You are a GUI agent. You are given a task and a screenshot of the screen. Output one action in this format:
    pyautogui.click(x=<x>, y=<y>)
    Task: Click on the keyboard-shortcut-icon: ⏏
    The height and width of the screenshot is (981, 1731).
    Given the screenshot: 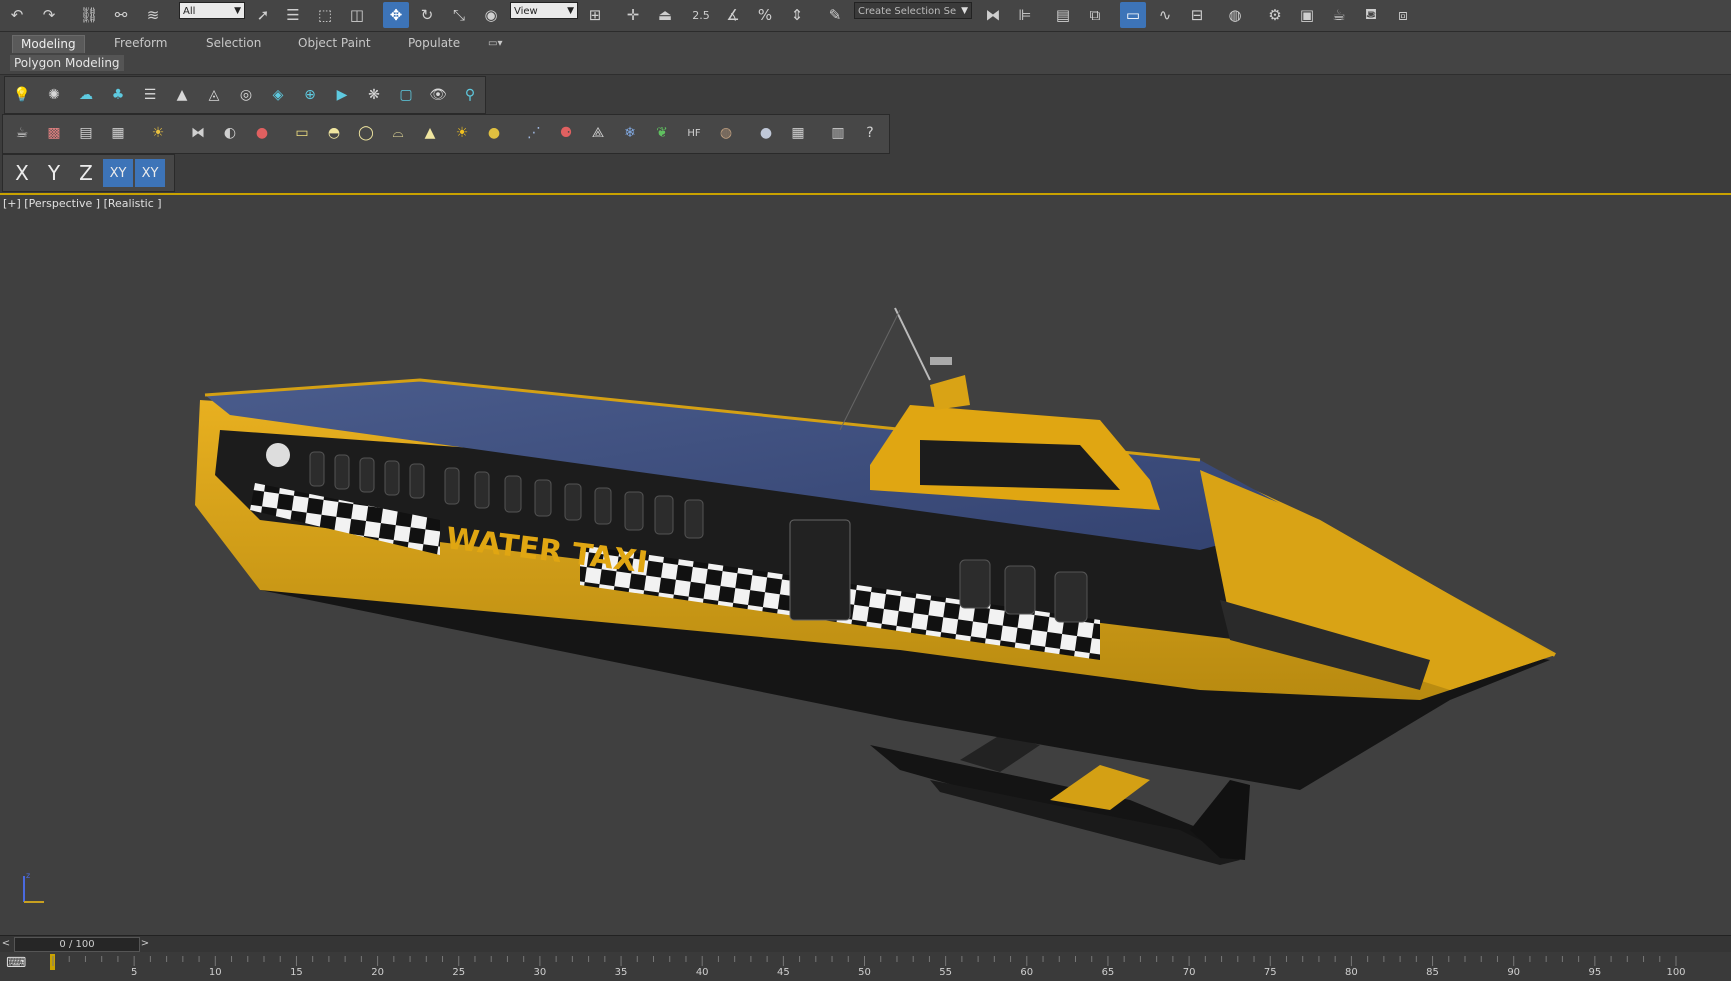 What is the action you would take?
    pyautogui.click(x=665, y=15)
    